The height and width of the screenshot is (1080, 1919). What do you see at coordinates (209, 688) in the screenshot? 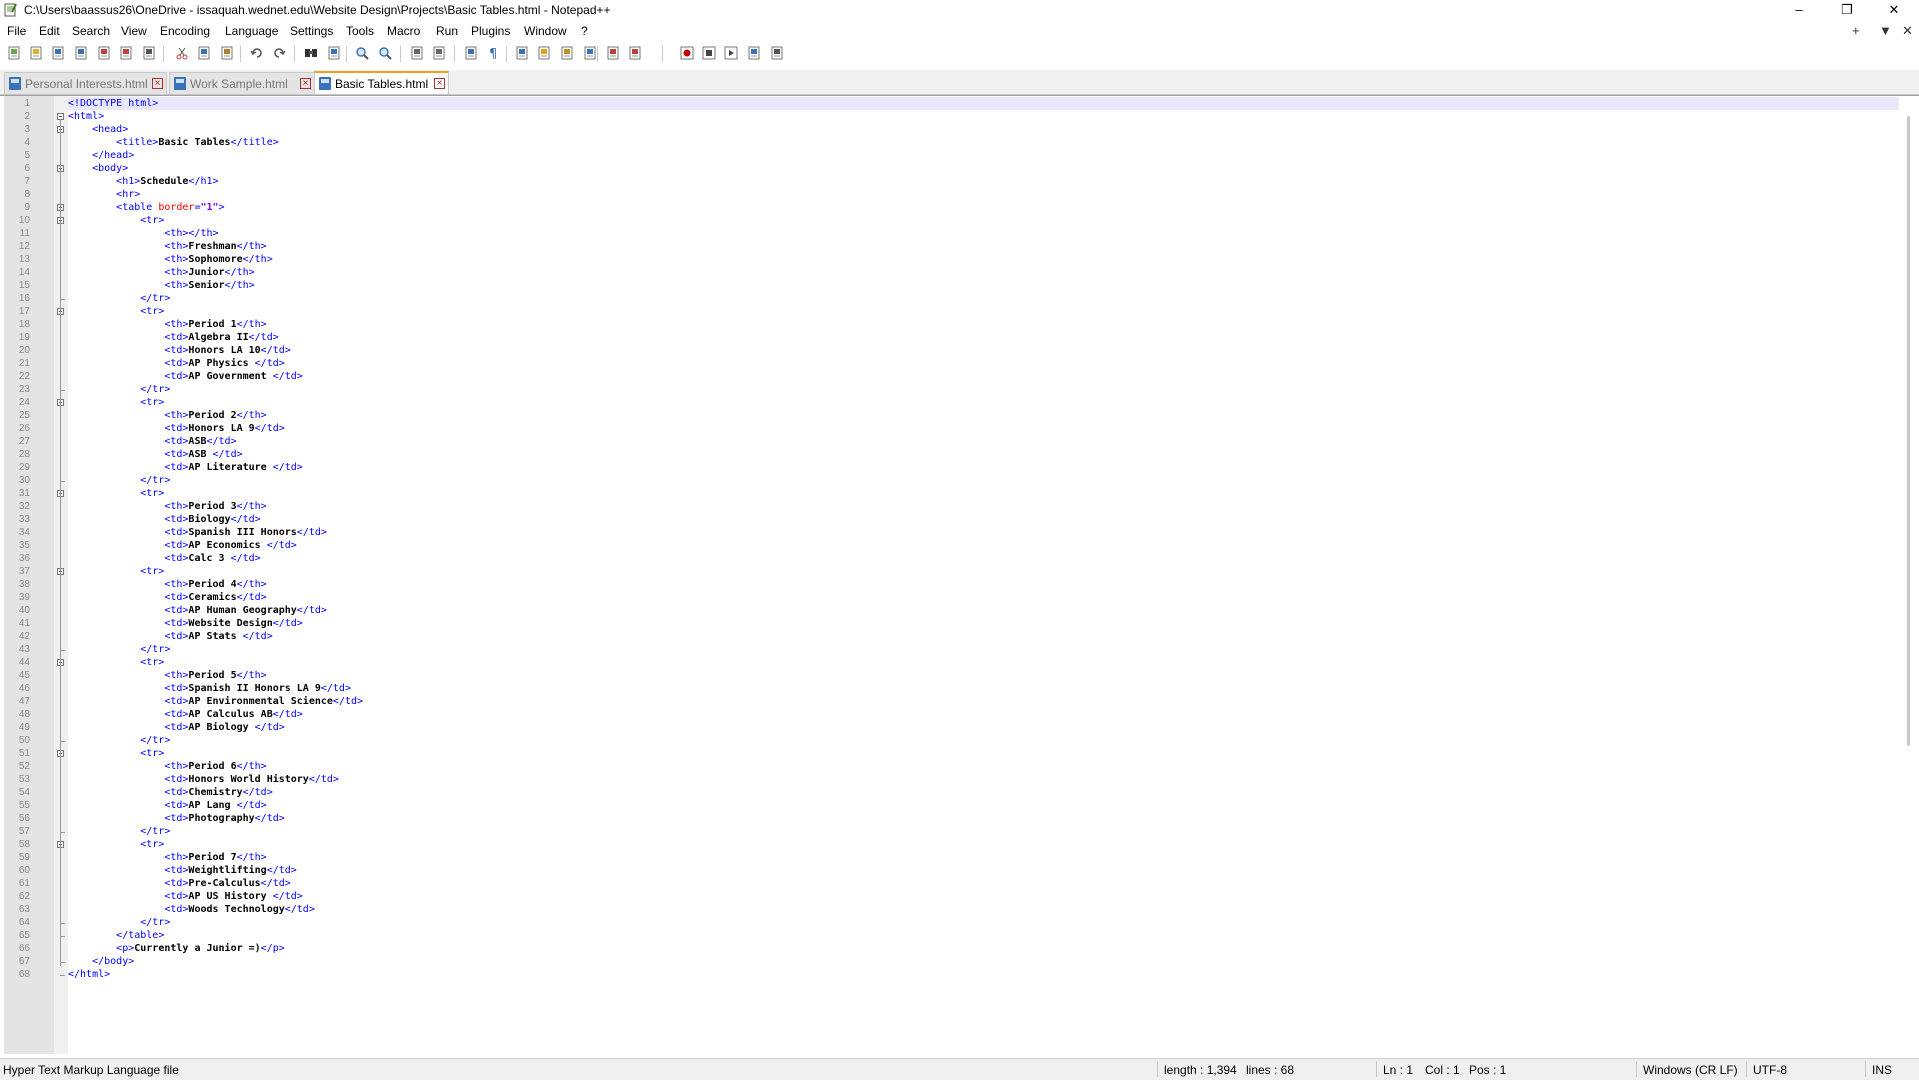
I see `code-line: <td>Spanish II Honors LA 9</td>` at bounding box center [209, 688].